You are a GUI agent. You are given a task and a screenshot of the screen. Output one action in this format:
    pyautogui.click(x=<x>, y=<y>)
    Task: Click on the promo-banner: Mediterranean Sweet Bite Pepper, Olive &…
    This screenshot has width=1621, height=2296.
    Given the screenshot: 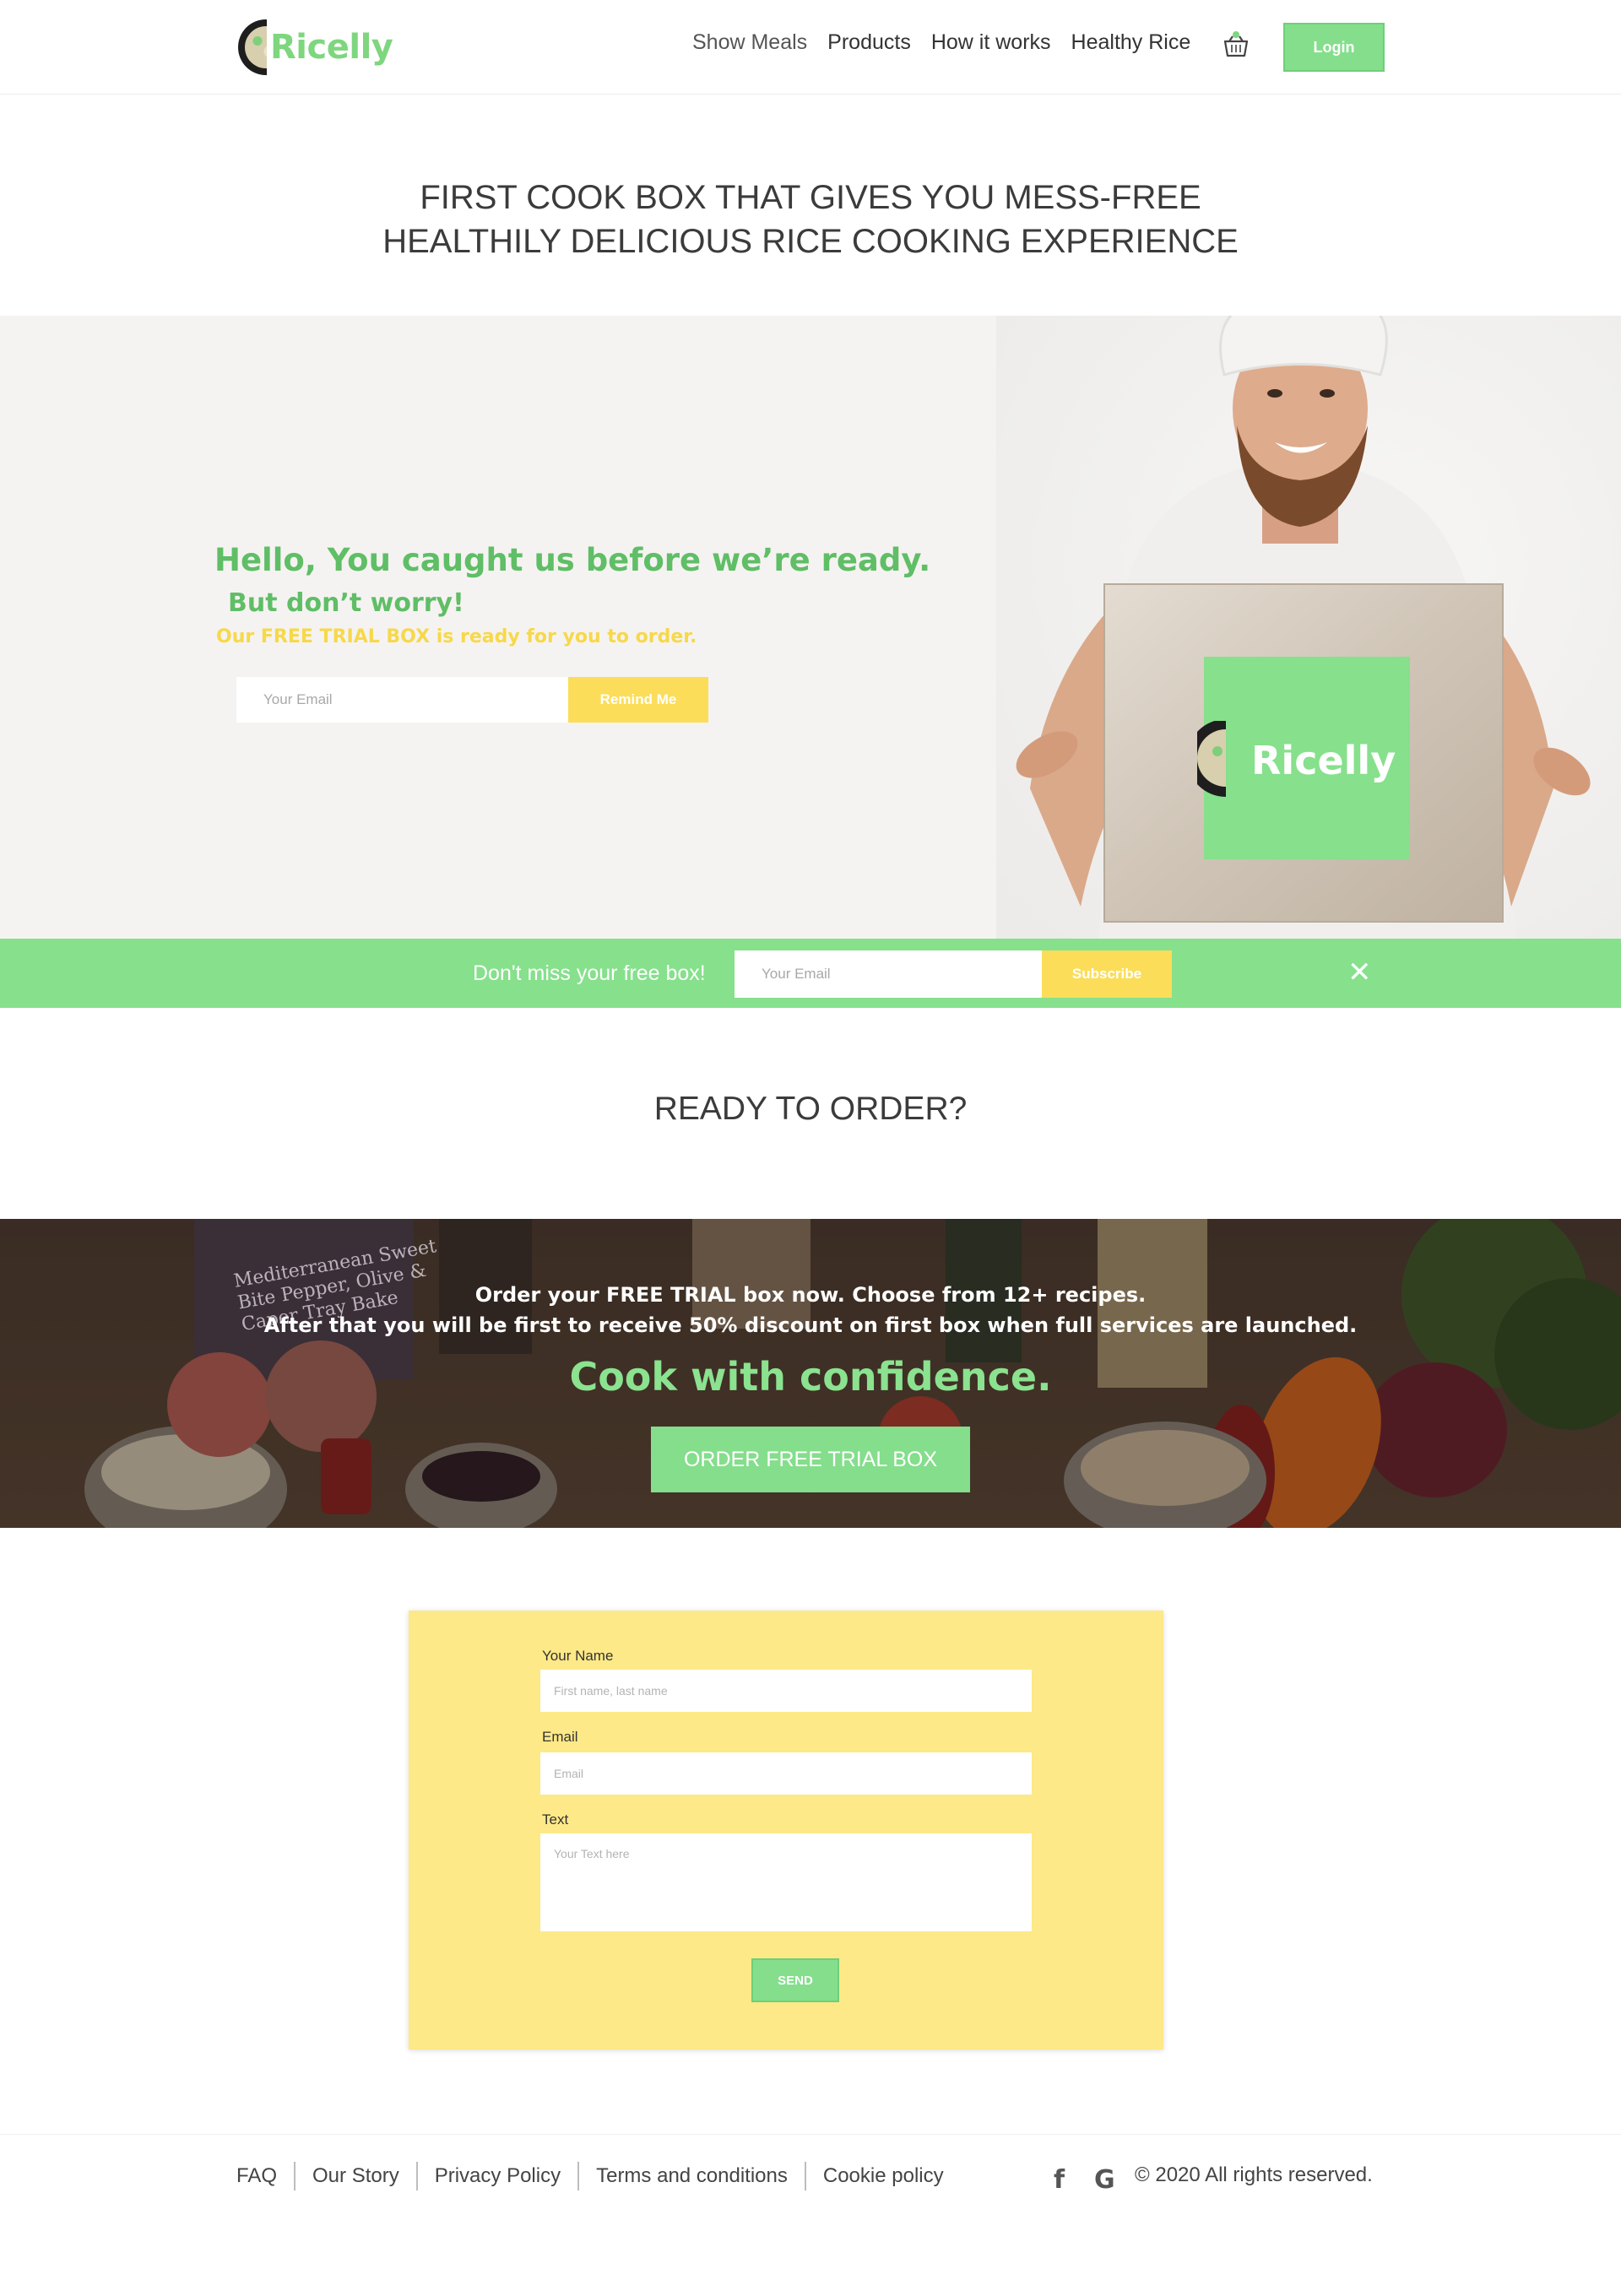 What is the action you would take?
    pyautogui.click(x=810, y=1373)
    